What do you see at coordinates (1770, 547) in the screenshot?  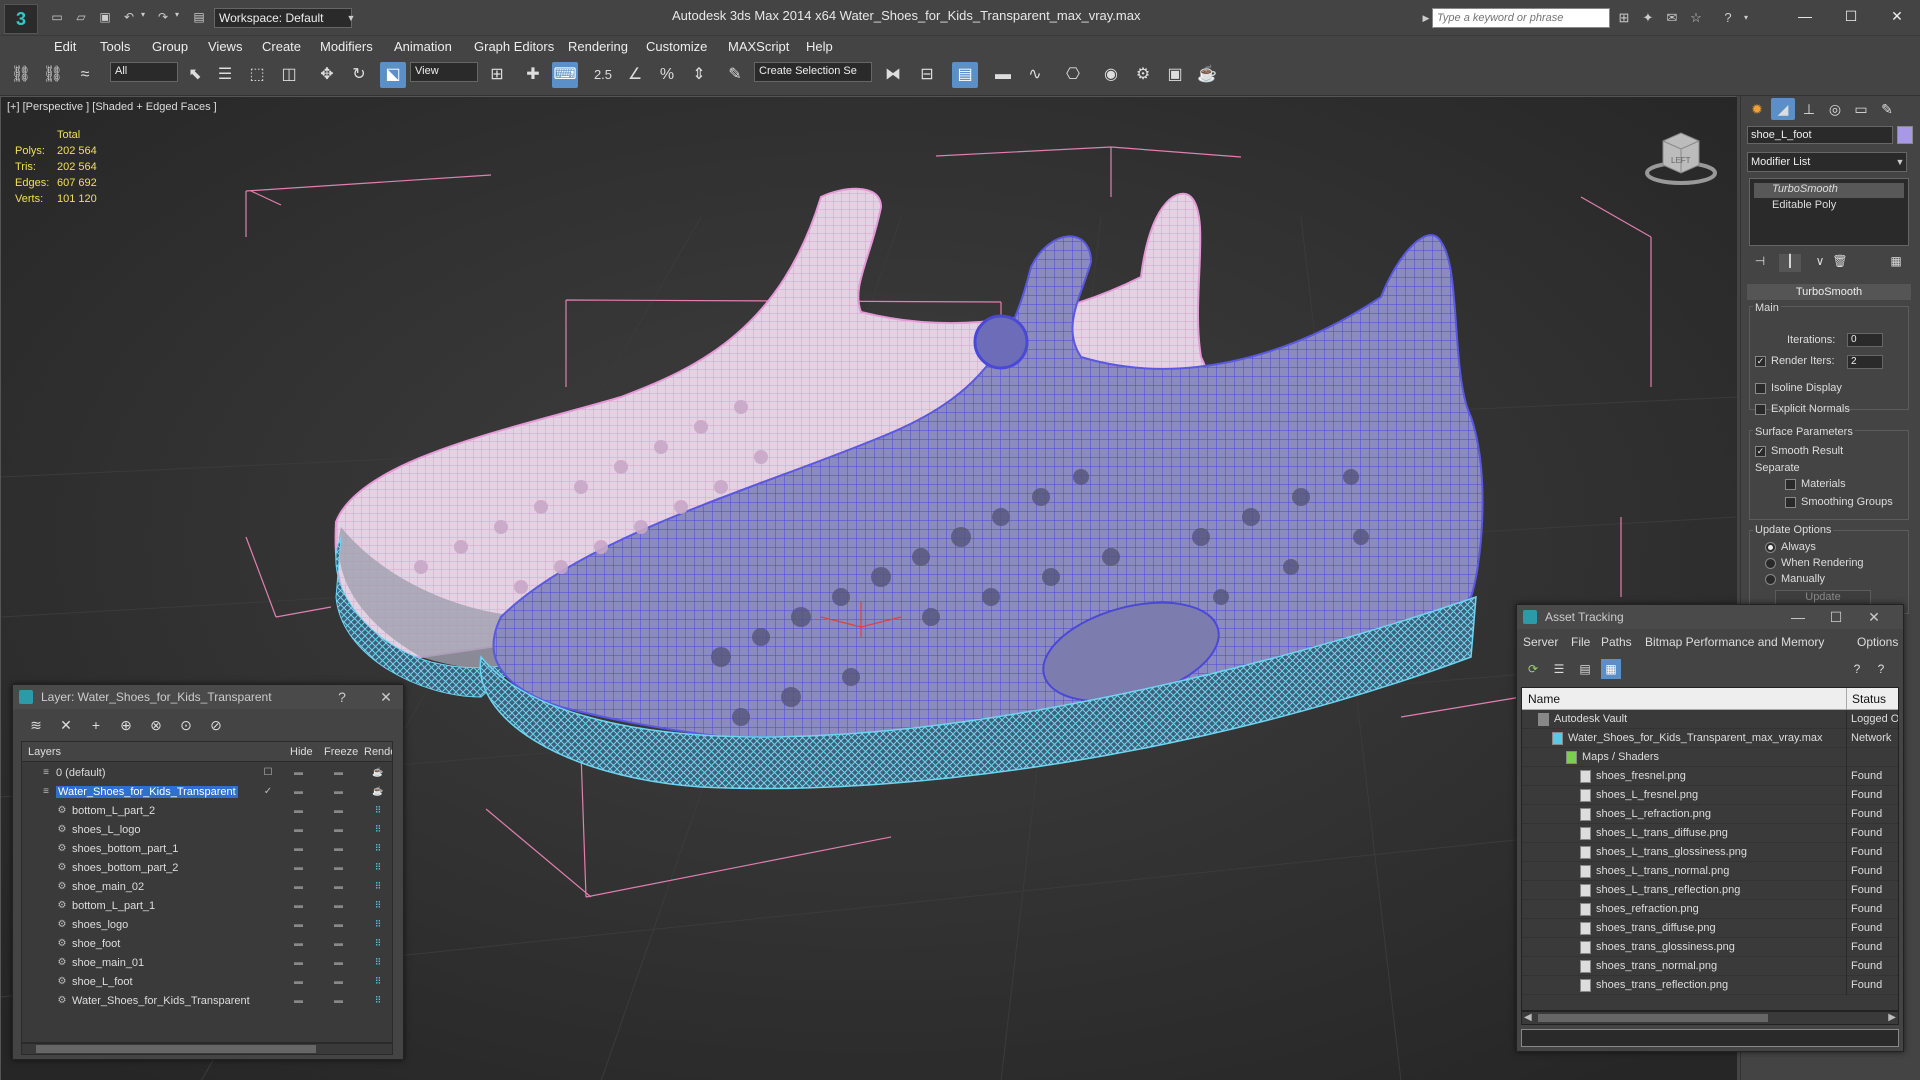 I see `always-radio` at bounding box center [1770, 547].